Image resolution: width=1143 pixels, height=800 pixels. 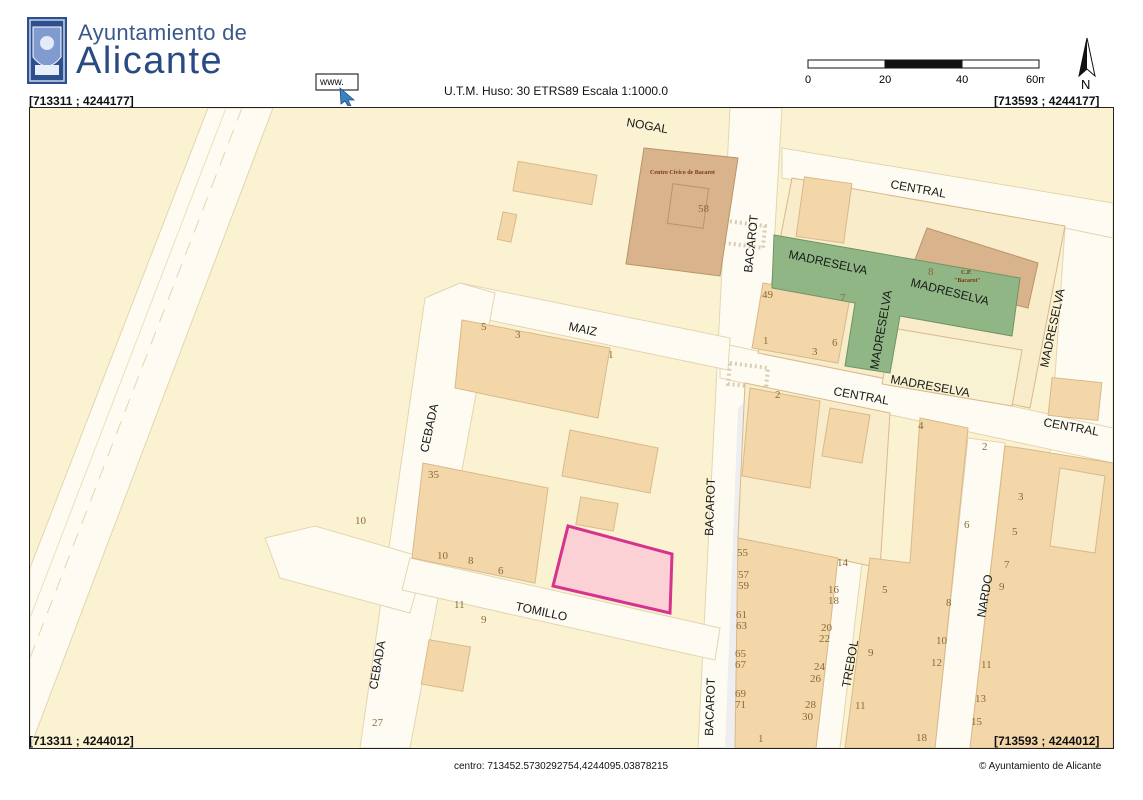 I want to click on scale-label-20: 20, so click(x=885, y=80).